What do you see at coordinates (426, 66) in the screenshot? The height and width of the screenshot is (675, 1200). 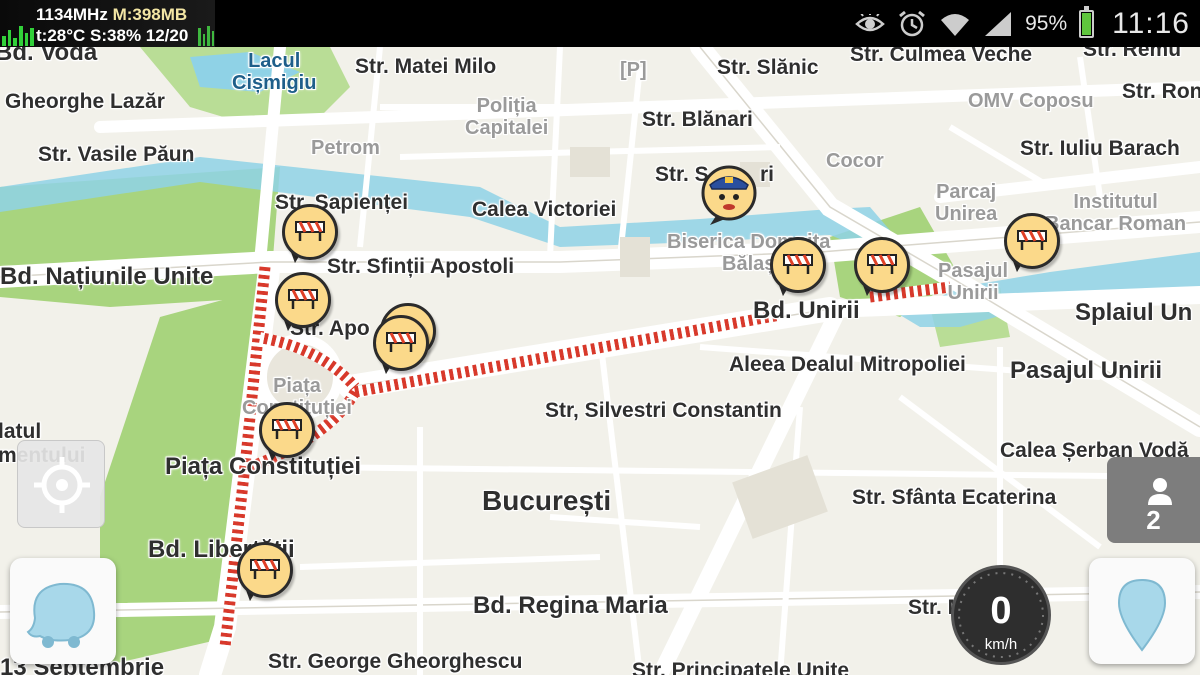 I see `label-matei-milo: Str. Matei Milo` at bounding box center [426, 66].